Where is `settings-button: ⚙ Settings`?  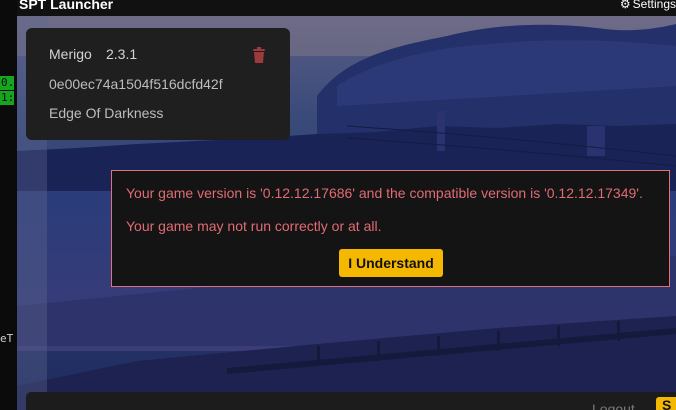 settings-button: ⚙ Settings is located at coordinates (648, 5).